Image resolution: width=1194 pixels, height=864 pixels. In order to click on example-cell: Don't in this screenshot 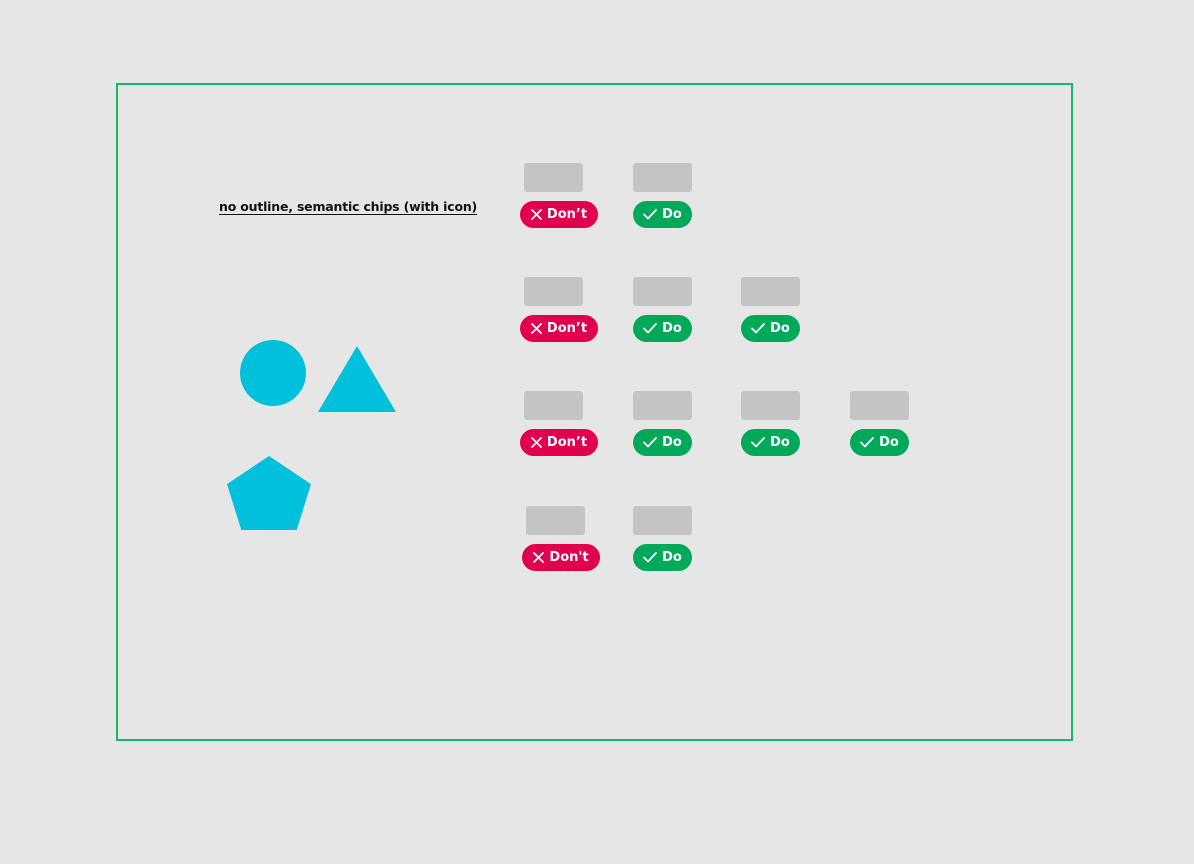, I will do `click(562, 541)`.